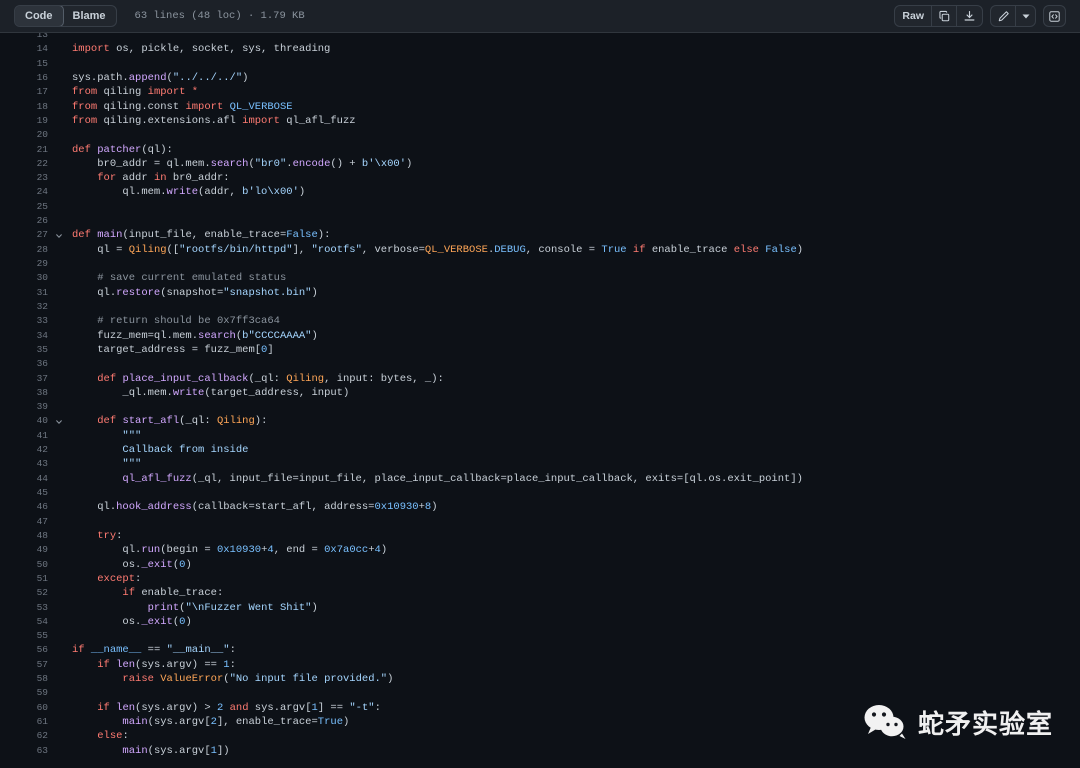 This screenshot has width=1080, height=768. Describe the element at coordinates (540, 421) in the screenshot. I see `code-line: 40 def start_afl(_ql: Qiling):` at that location.